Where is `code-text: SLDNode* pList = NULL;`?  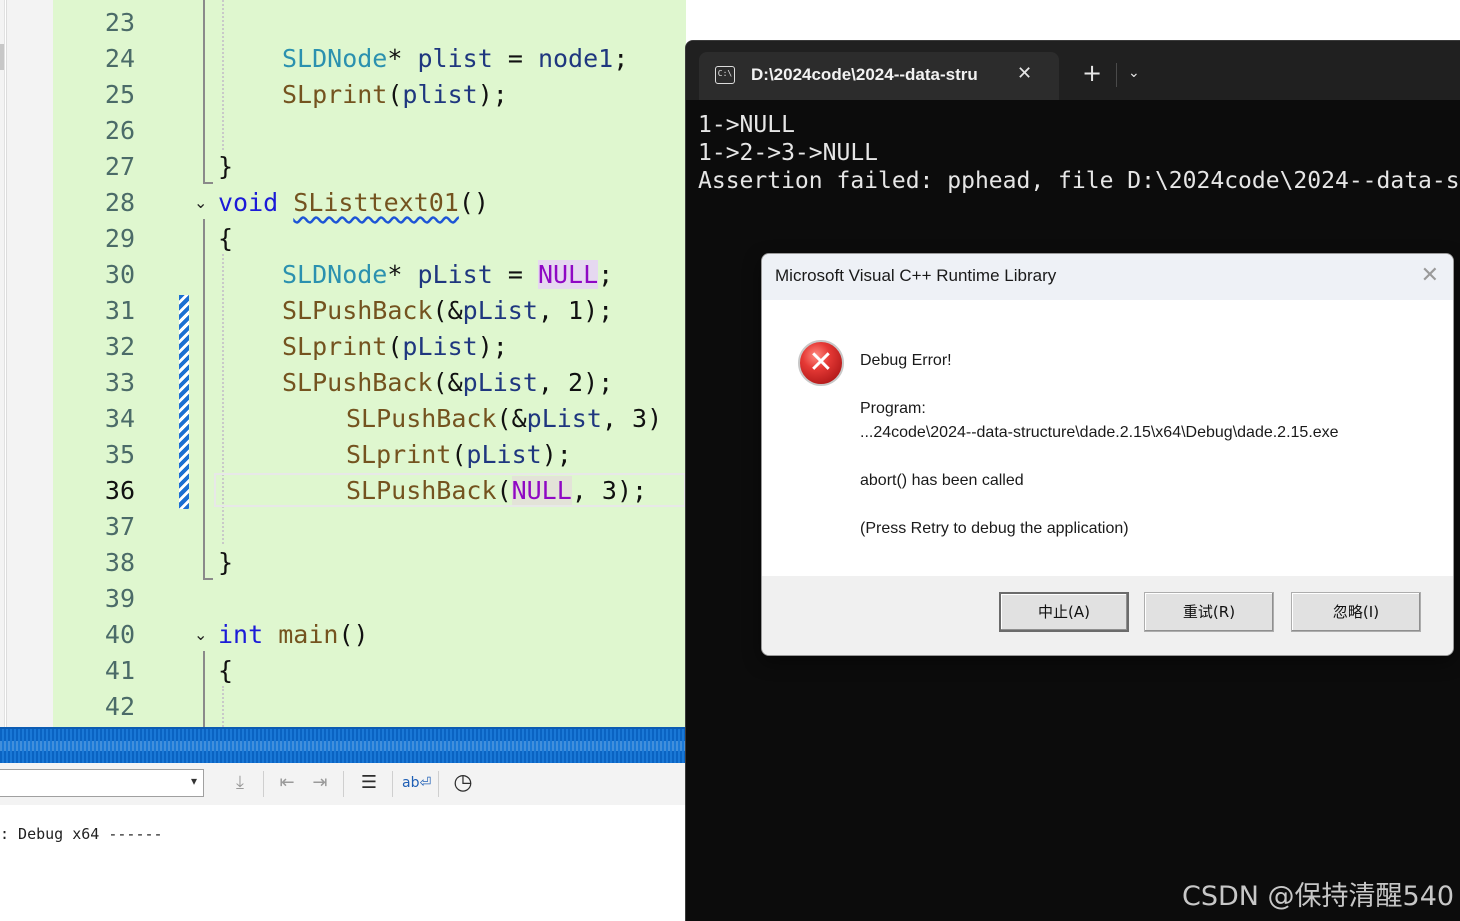 code-text: SLDNode* pList = NULL; is located at coordinates (447, 275).